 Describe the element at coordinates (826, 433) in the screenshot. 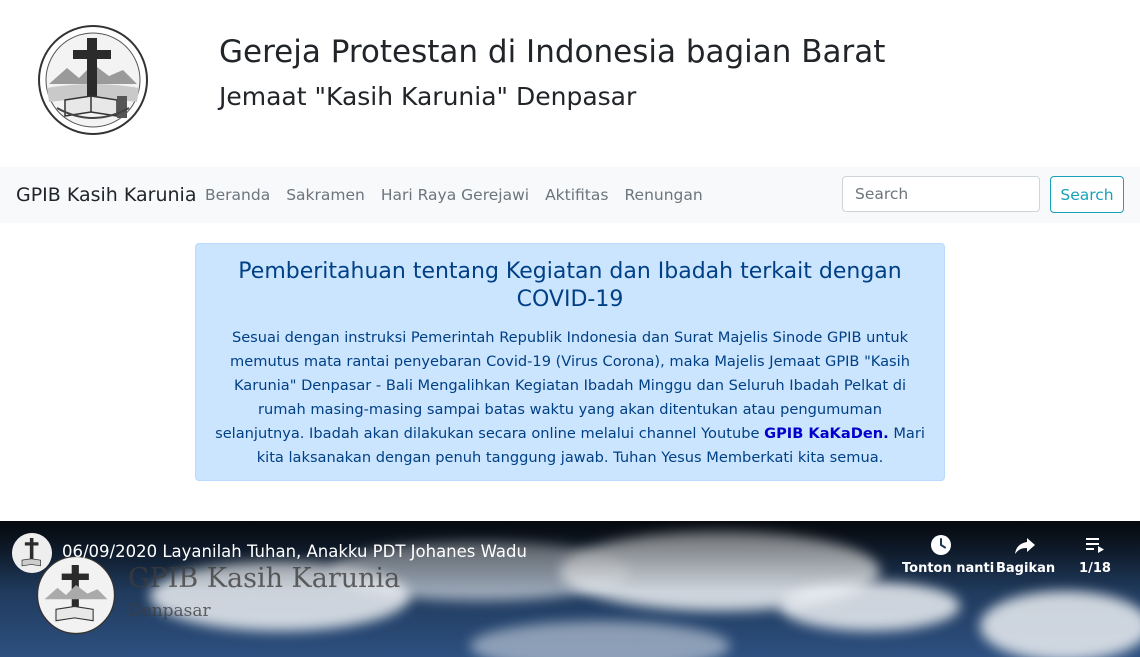

I see `youtube-channel-link: GPIB KaKaDen.` at that location.